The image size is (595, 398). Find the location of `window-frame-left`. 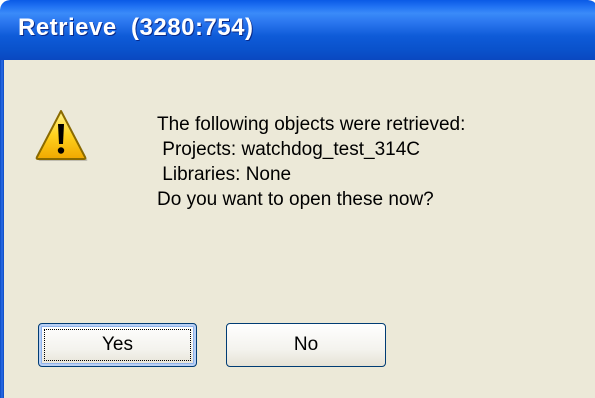

window-frame-left is located at coordinates (2, 229).